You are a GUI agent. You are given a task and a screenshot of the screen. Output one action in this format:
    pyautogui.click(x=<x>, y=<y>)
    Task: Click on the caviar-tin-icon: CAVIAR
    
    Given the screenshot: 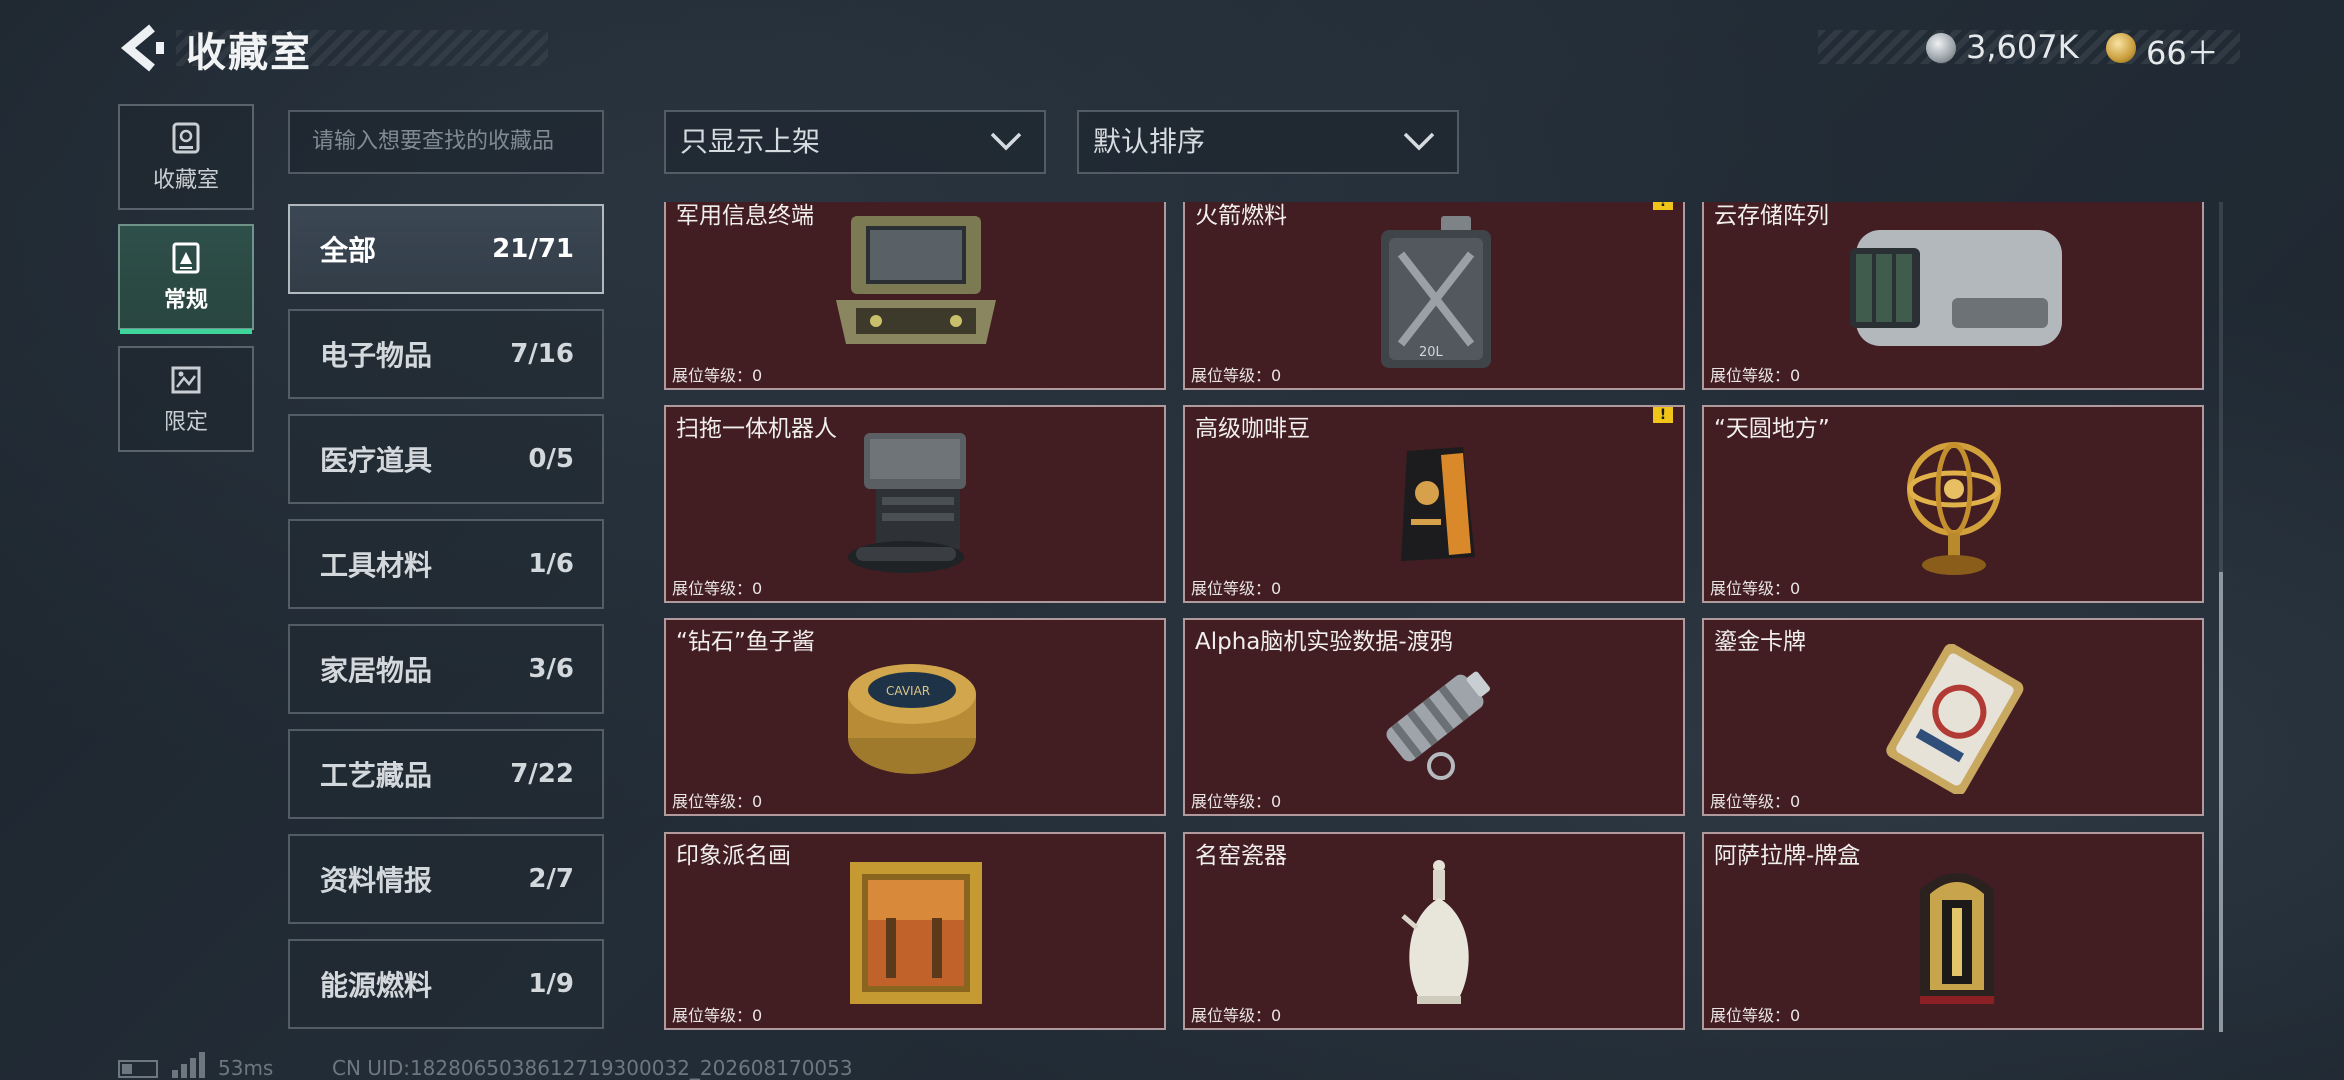 What is the action you would take?
    pyautogui.click(x=912, y=719)
    